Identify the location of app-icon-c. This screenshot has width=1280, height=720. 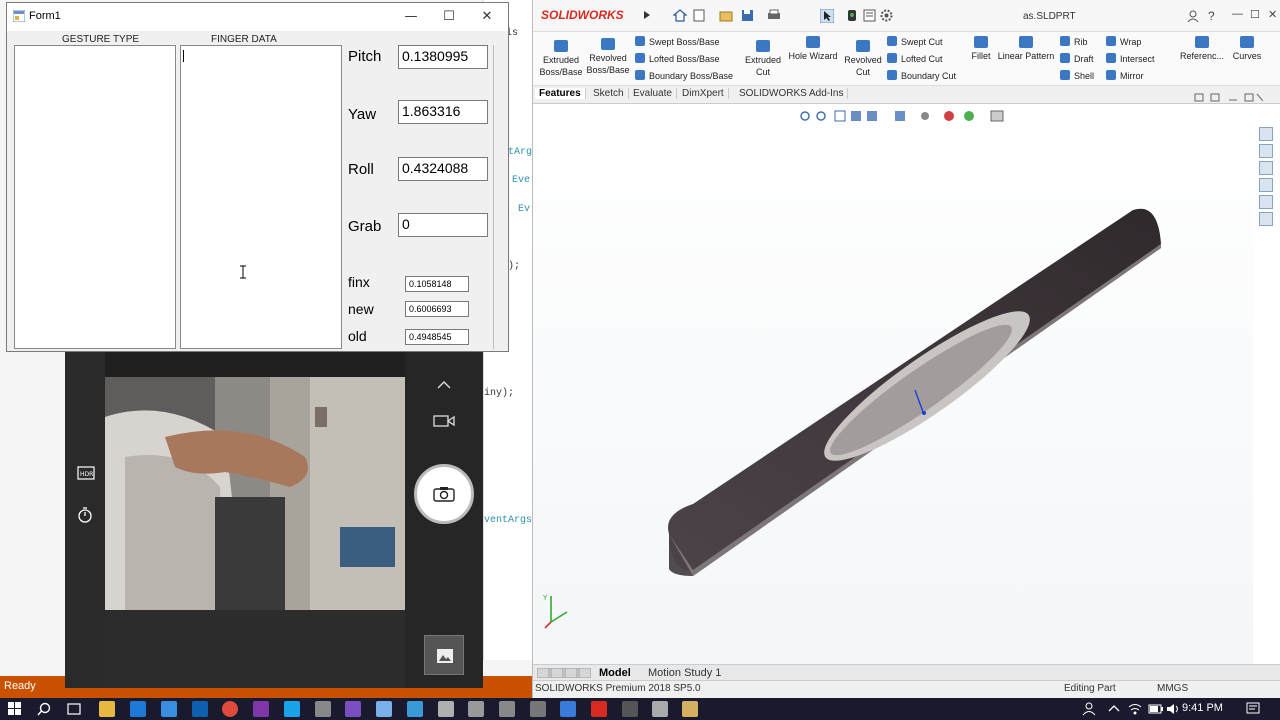
(446, 709).